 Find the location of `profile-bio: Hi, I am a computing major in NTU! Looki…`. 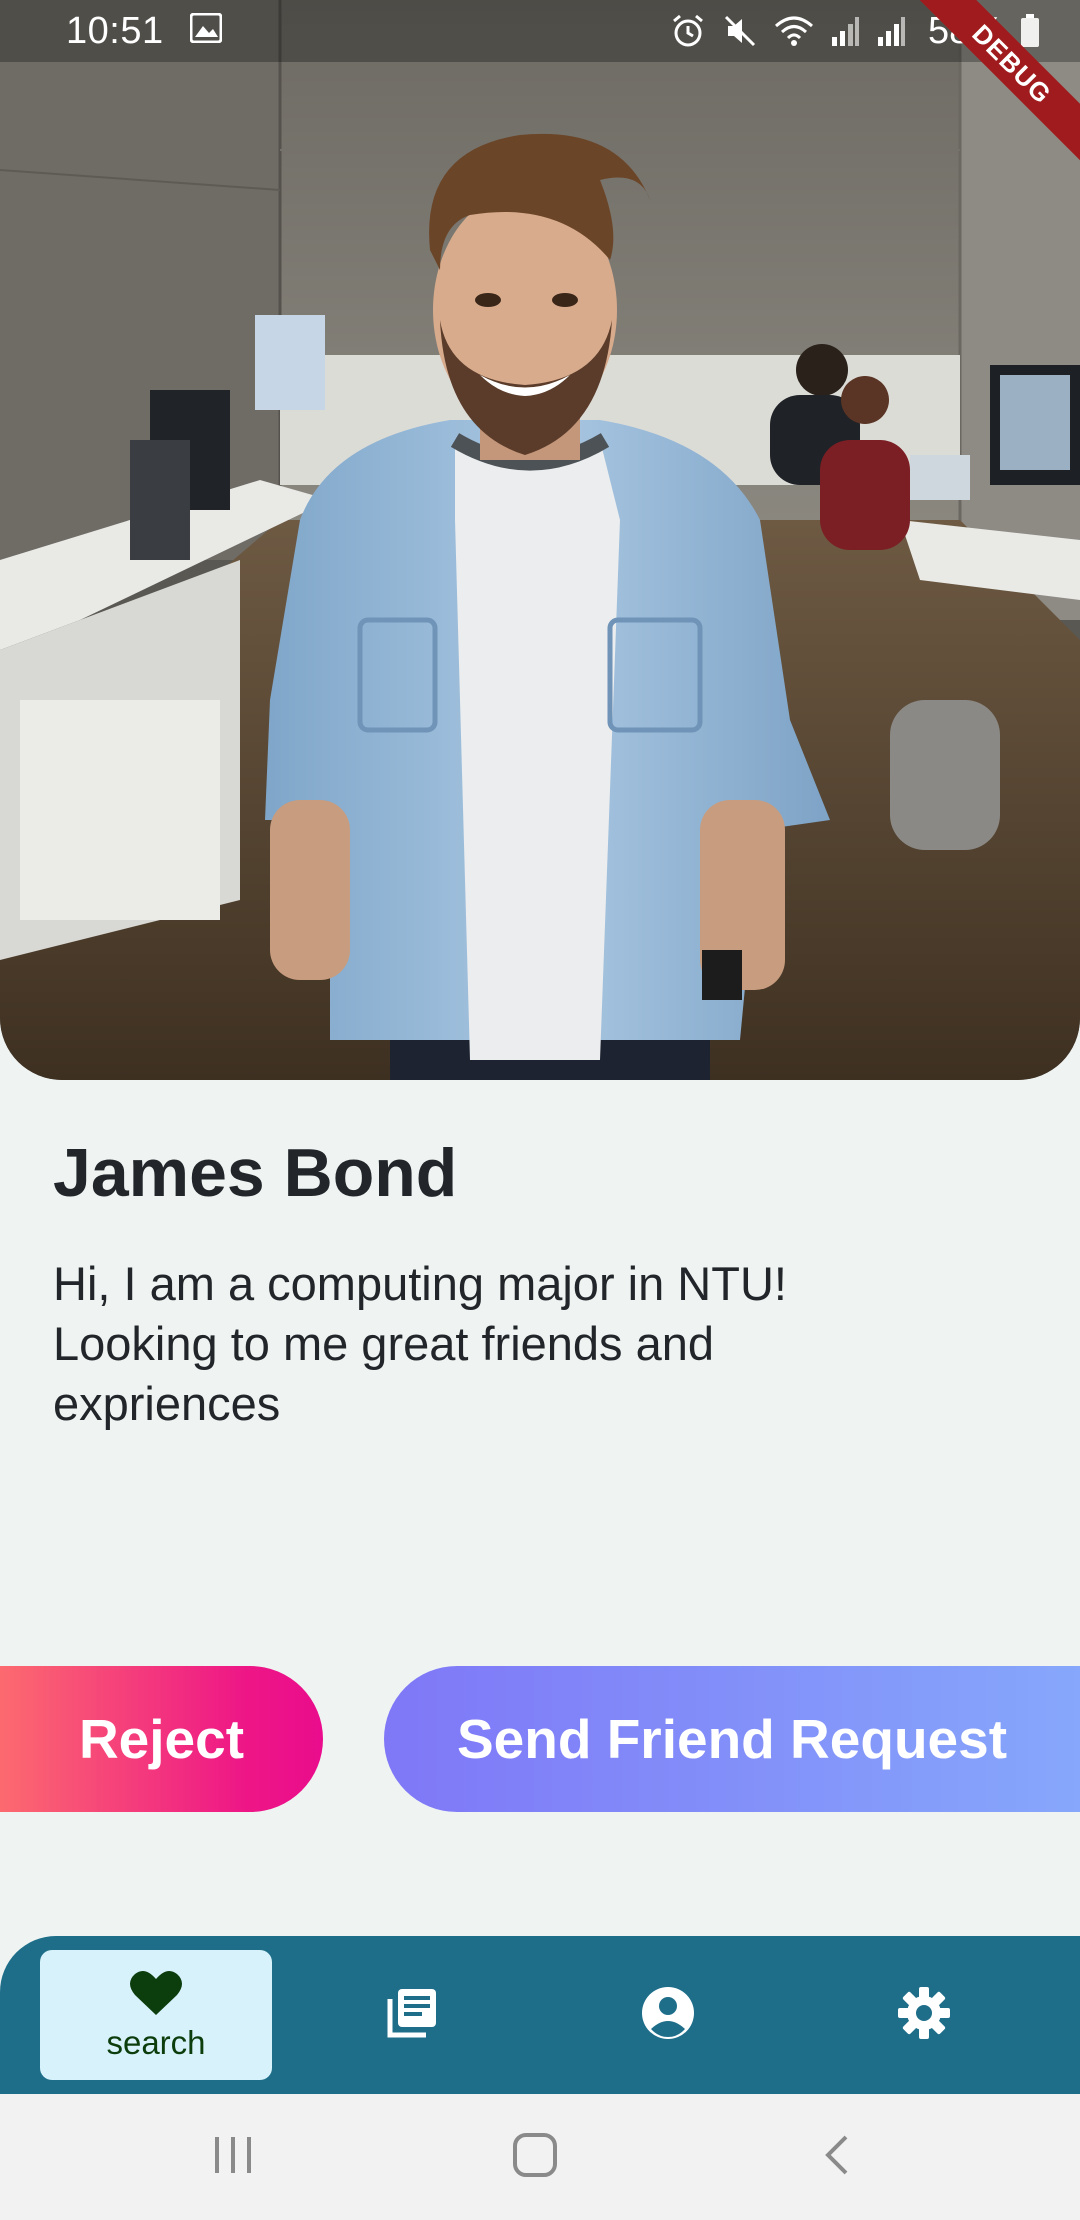

profile-bio: Hi, I am a computing major in NTU! Looki… is located at coordinates (420, 1343).